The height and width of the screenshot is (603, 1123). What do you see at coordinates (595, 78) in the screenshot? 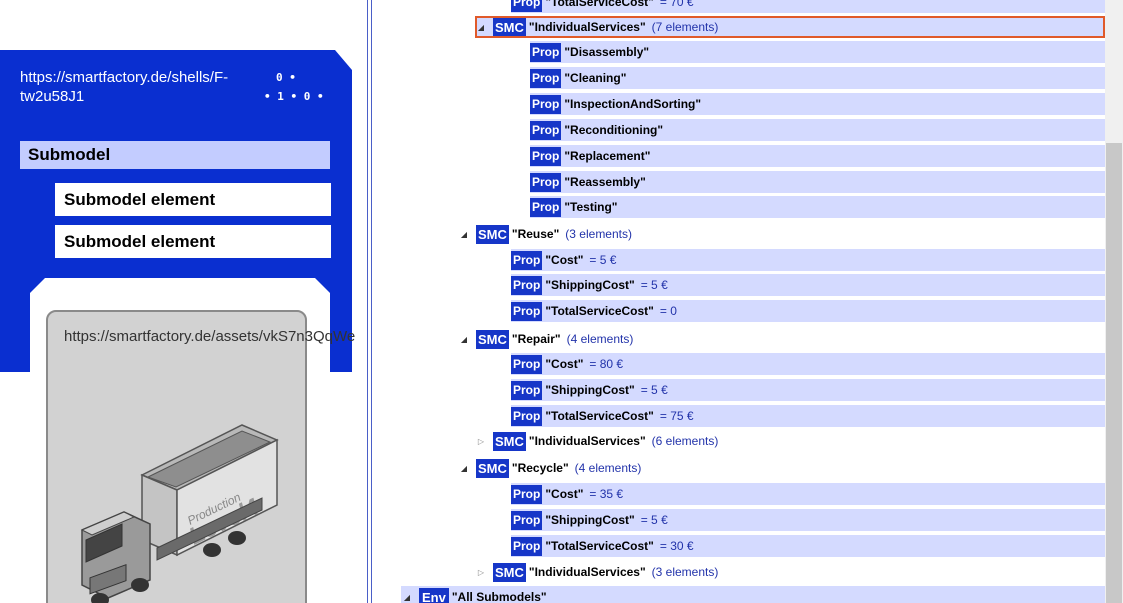
I see `element-name: "Cleaning"` at bounding box center [595, 78].